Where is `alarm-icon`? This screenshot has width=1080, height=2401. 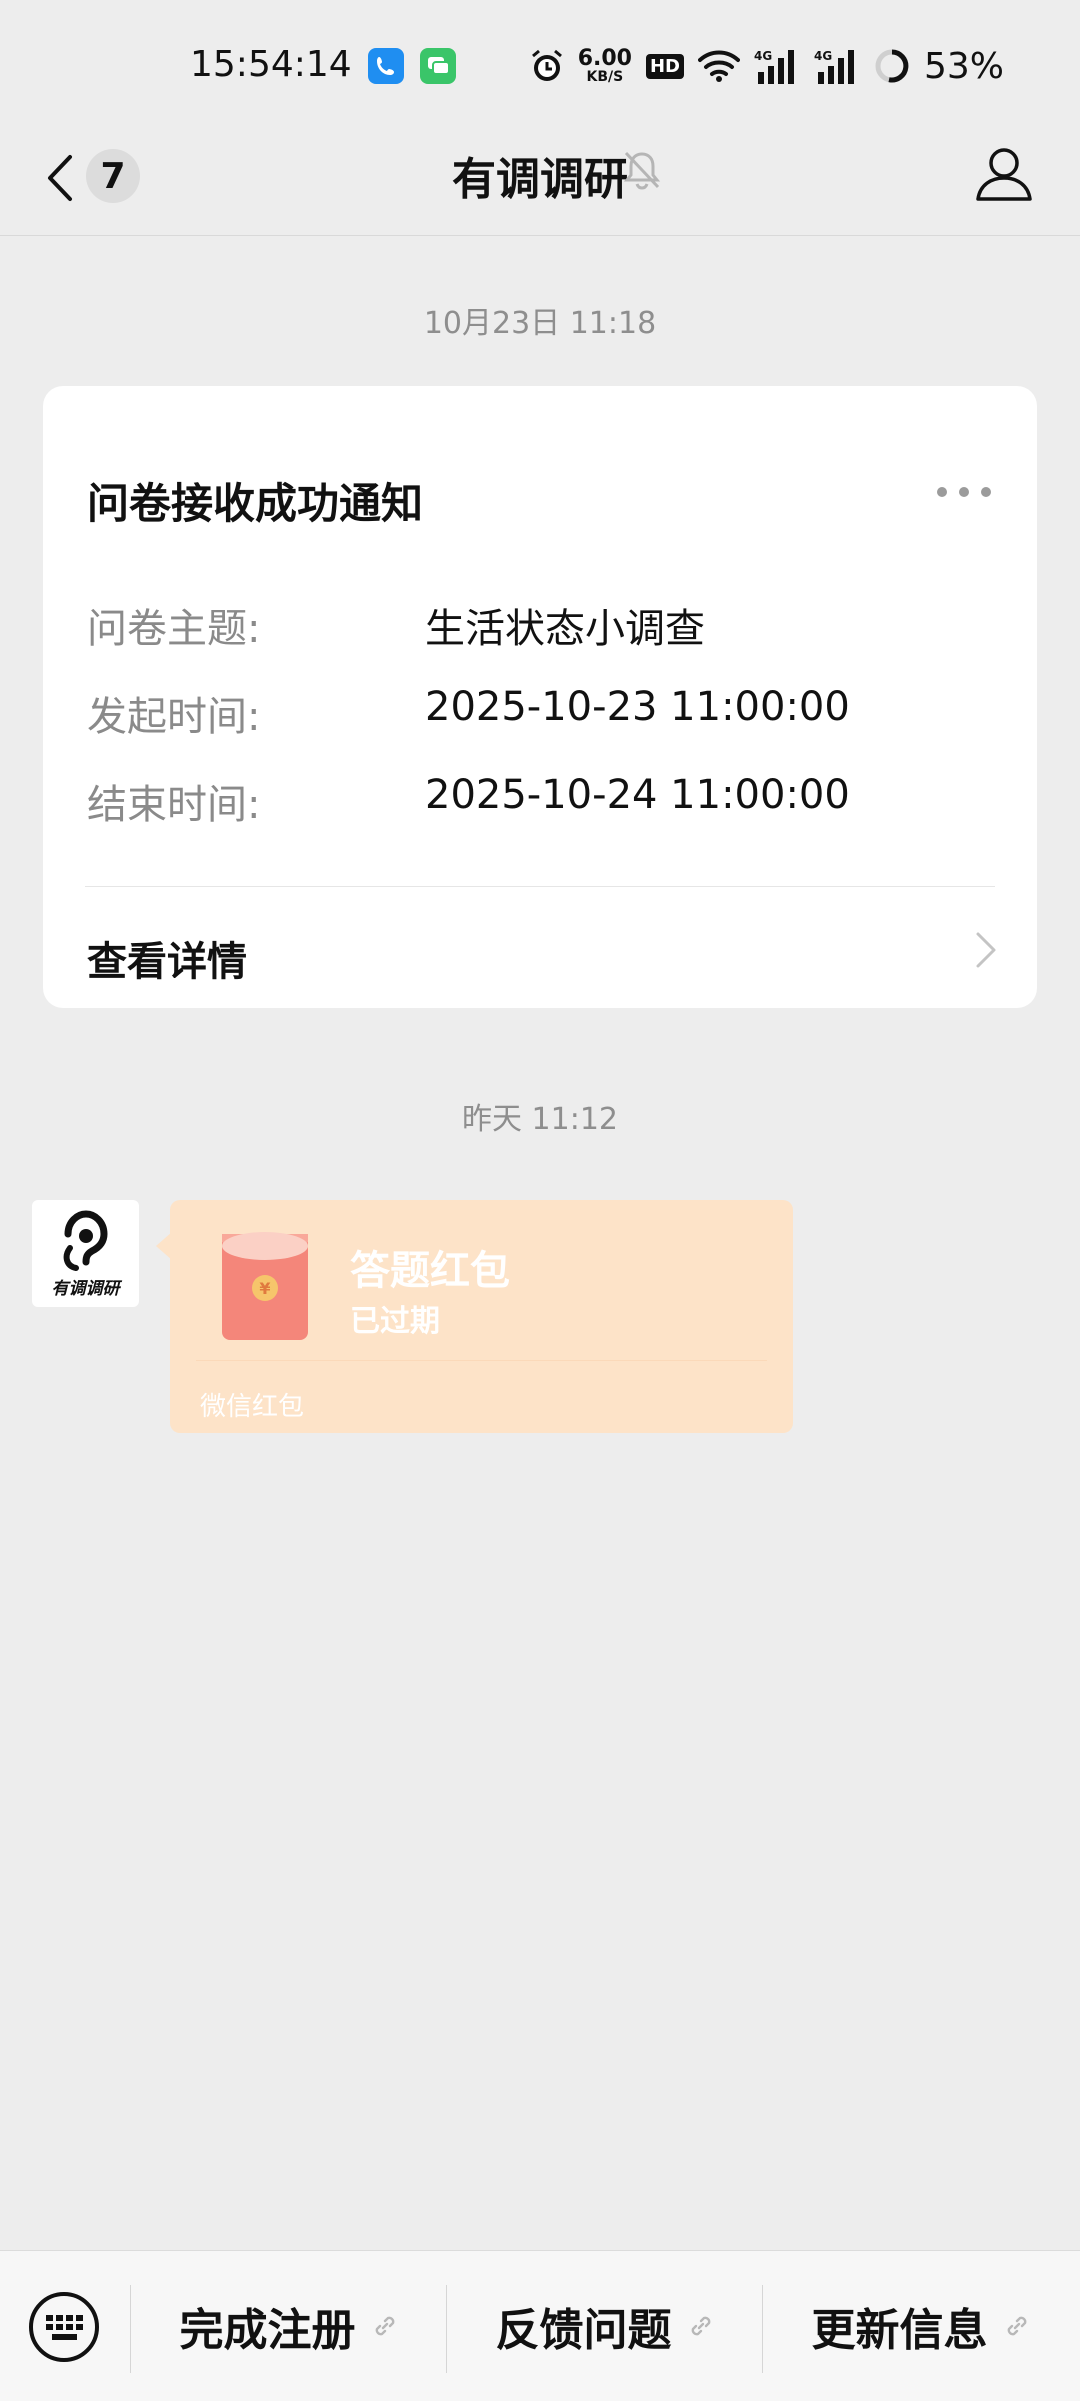
alarm-icon is located at coordinates (546, 65).